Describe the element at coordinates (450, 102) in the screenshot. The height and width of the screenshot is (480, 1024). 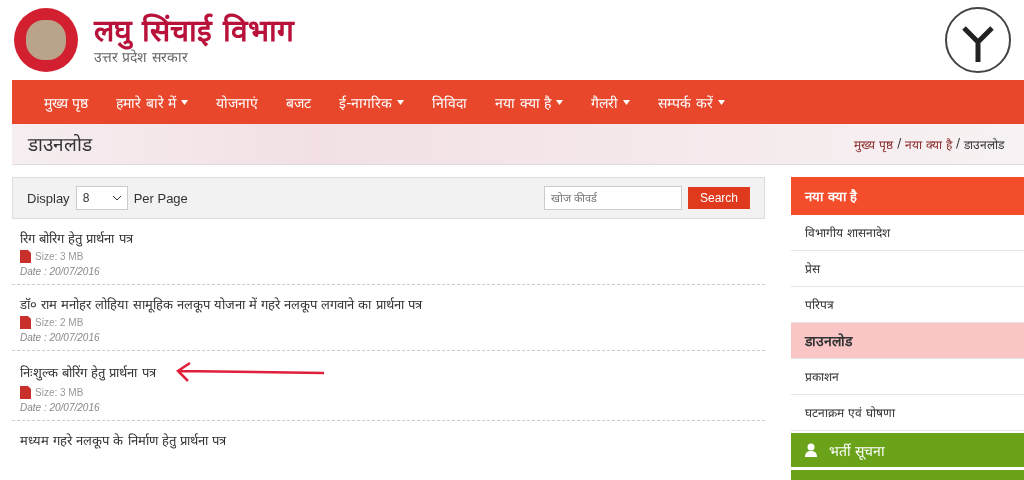
I see `nav-item: निविदा` at that location.